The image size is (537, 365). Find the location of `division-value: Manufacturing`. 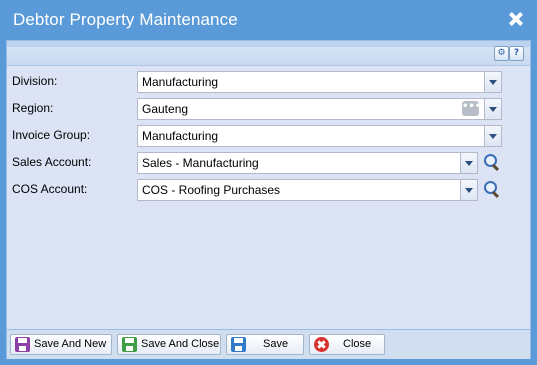

division-value: Manufacturing is located at coordinates (180, 82).